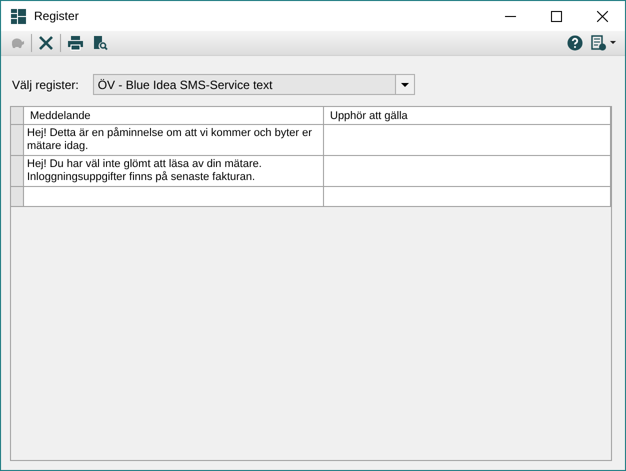 This screenshot has height=471, width=626. I want to click on print-preview-icon, so click(100, 43).